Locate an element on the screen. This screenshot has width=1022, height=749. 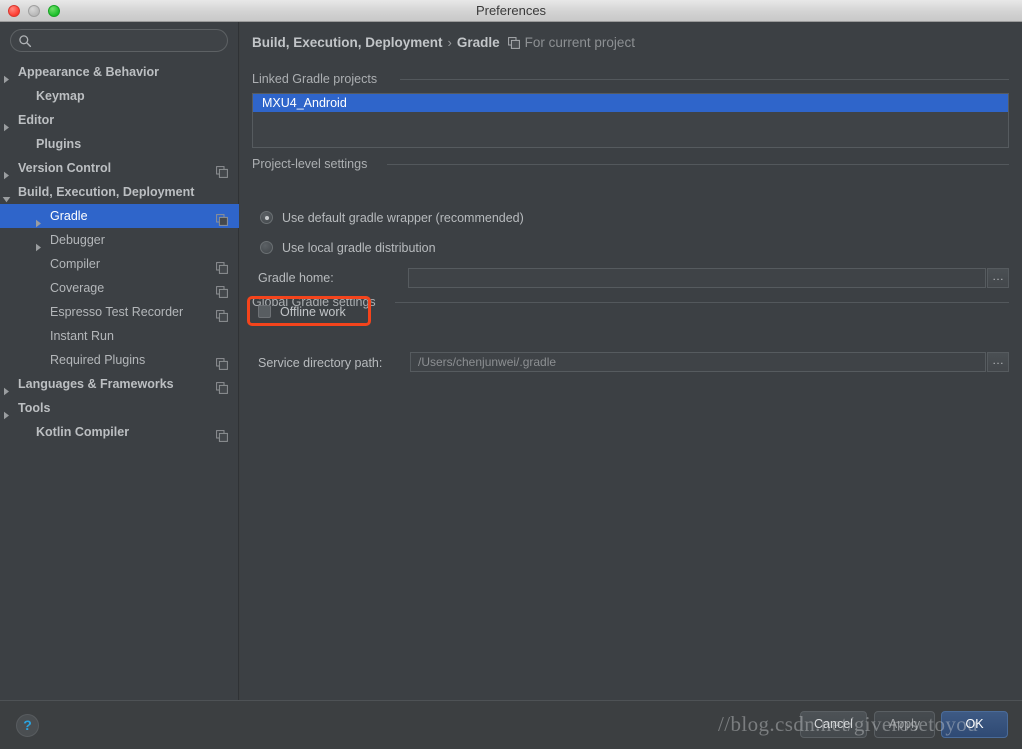
sidebar-item-tools: Tools is located at coordinates (119, 408).